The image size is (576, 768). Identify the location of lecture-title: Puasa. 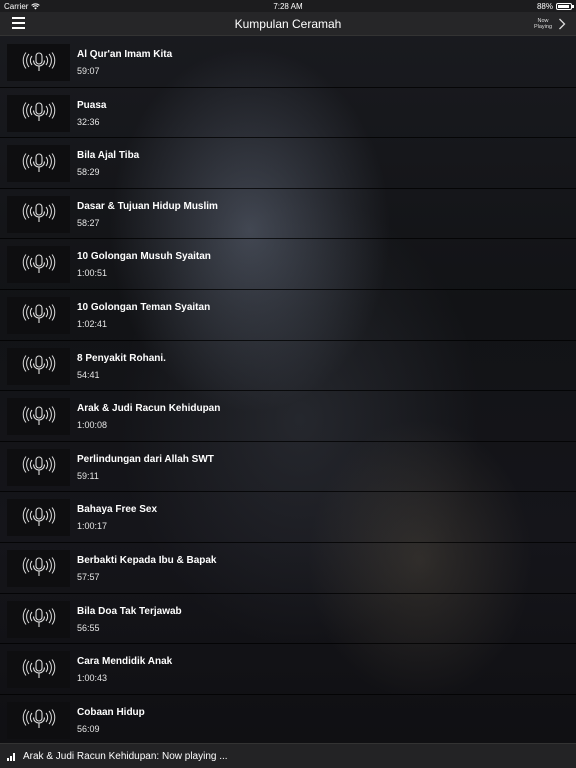
(92, 105).